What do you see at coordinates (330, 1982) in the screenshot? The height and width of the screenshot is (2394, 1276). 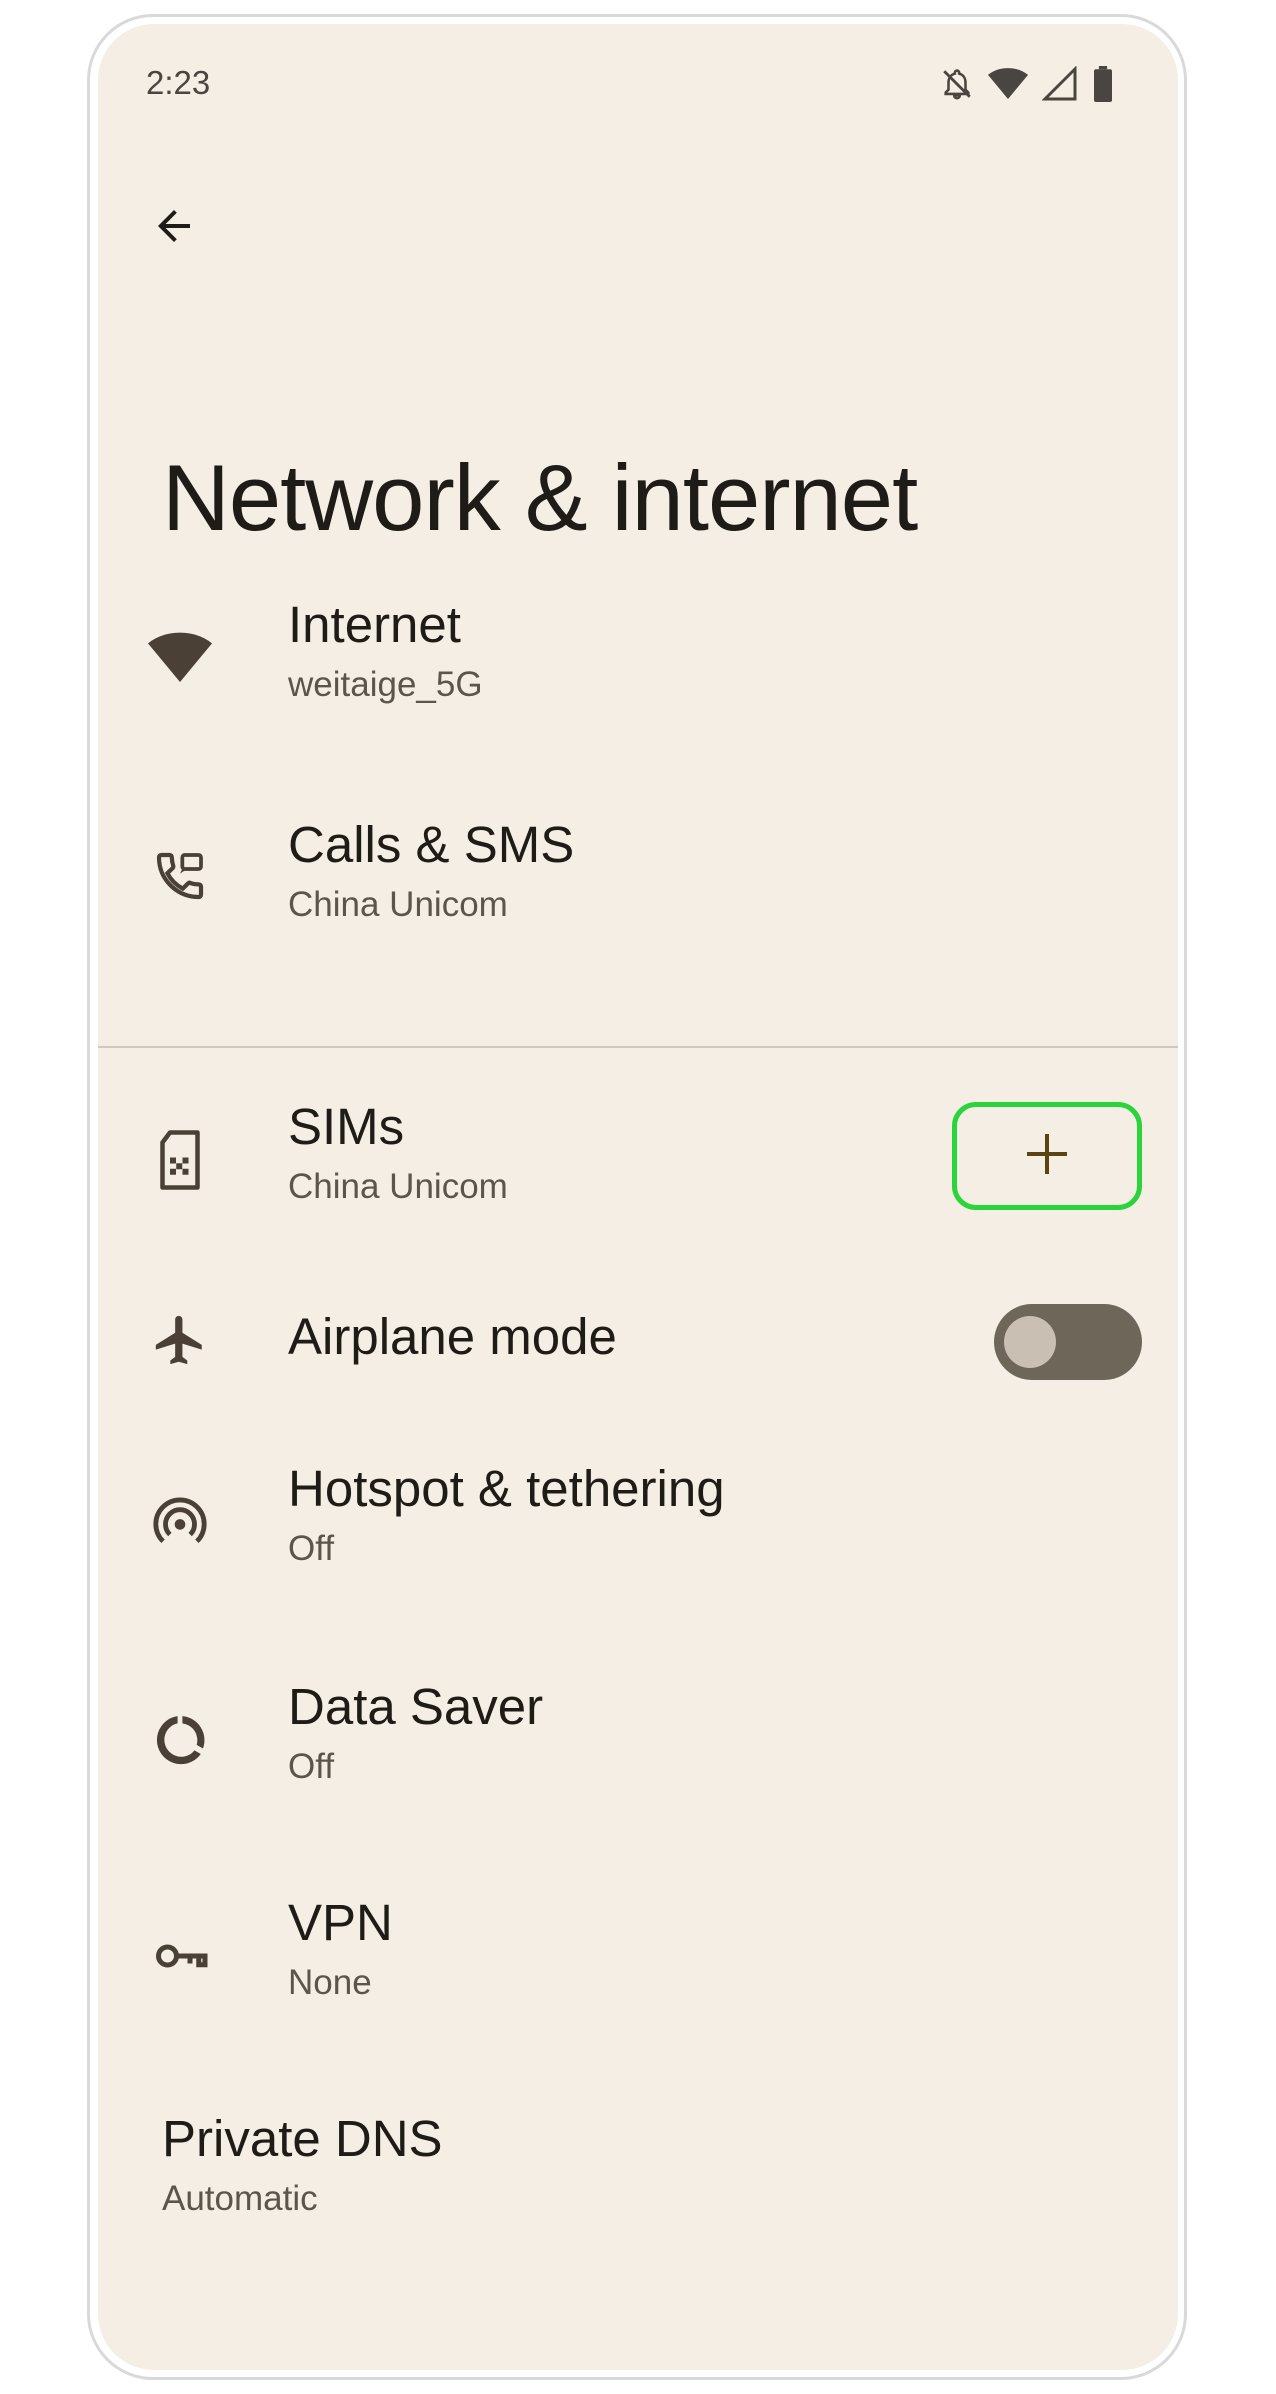 I see `vpn-summary: None` at bounding box center [330, 1982].